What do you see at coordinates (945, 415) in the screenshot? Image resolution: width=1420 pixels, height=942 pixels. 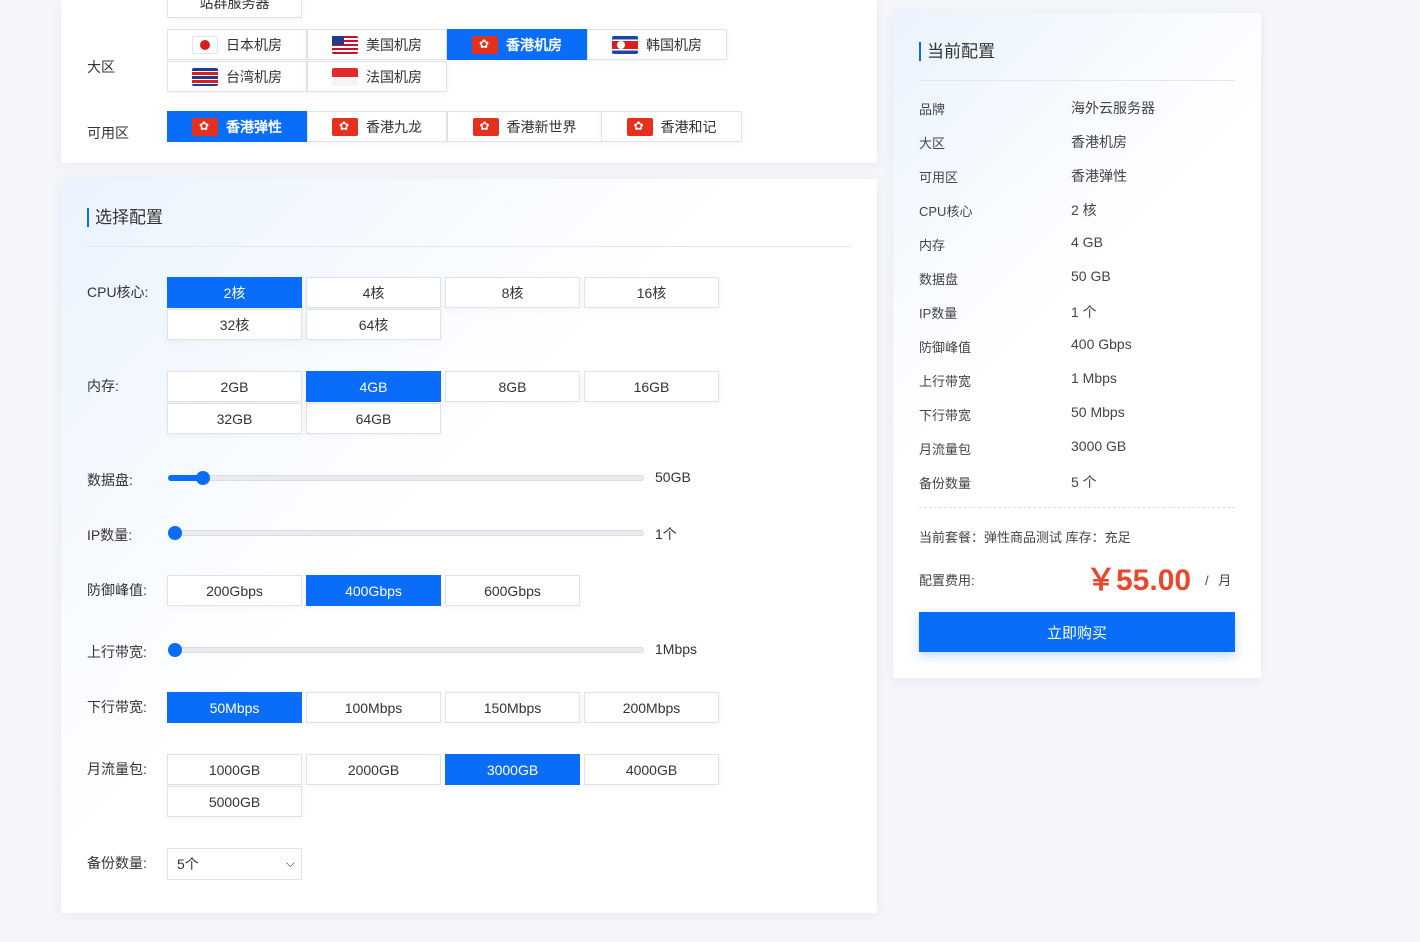 I see `summary-row-key: 下行带宽` at bounding box center [945, 415].